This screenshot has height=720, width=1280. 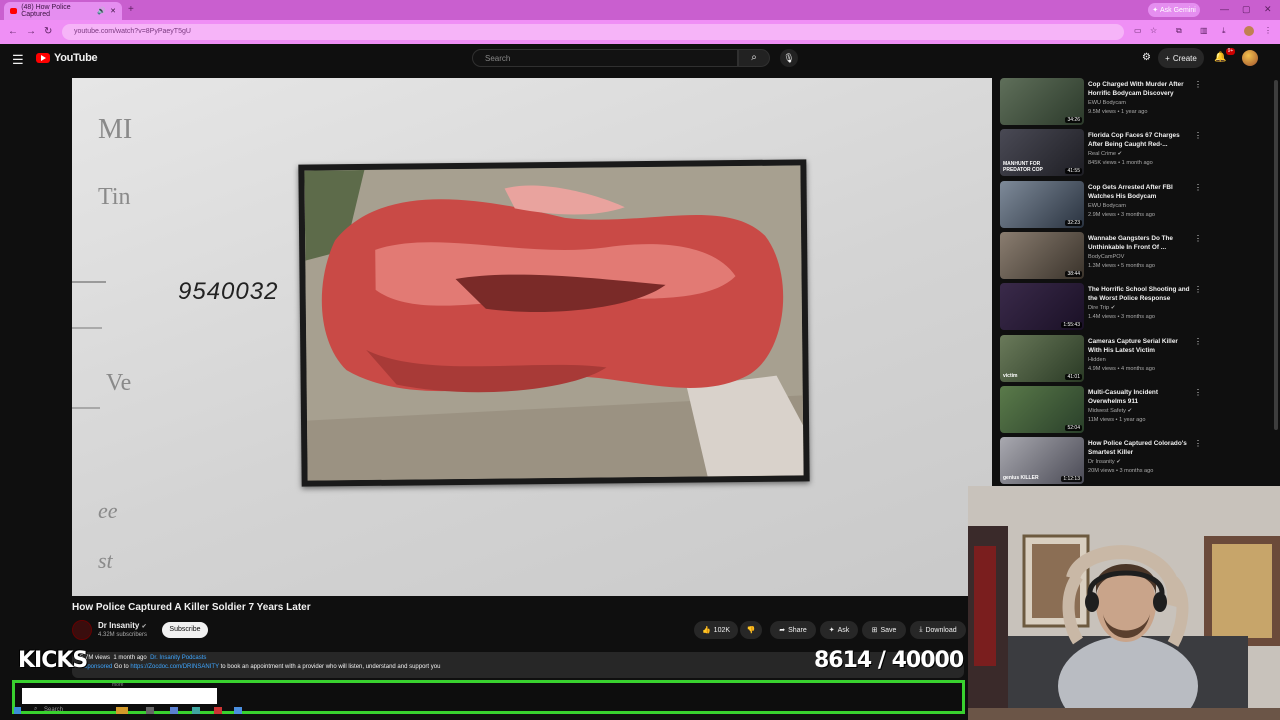 What do you see at coordinates (1249, 31) in the screenshot?
I see `profile-avatar` at bounding box center [1249, 31].